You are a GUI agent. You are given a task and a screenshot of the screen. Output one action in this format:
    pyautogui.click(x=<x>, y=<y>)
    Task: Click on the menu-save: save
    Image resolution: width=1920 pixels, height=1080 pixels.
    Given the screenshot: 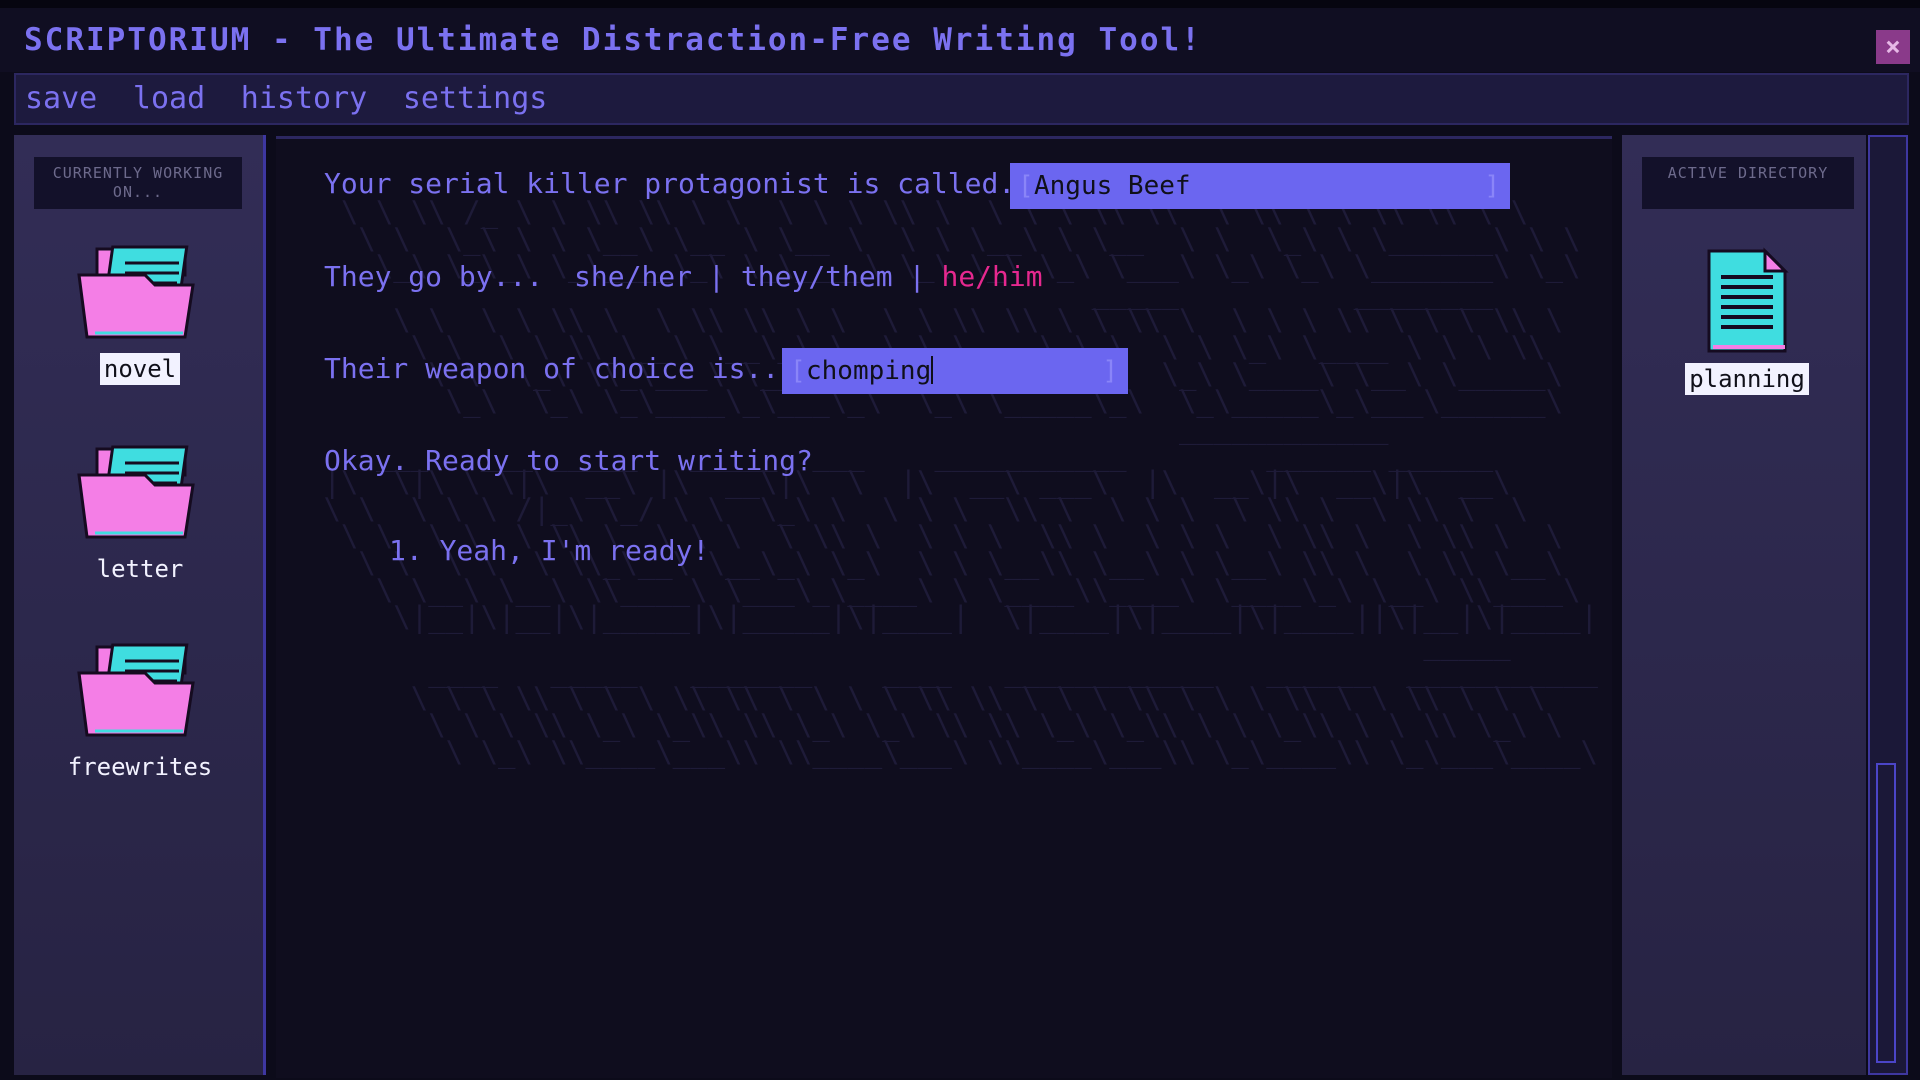 What is the action you would take?
    pyautogui.click(x=61, y=99)
    